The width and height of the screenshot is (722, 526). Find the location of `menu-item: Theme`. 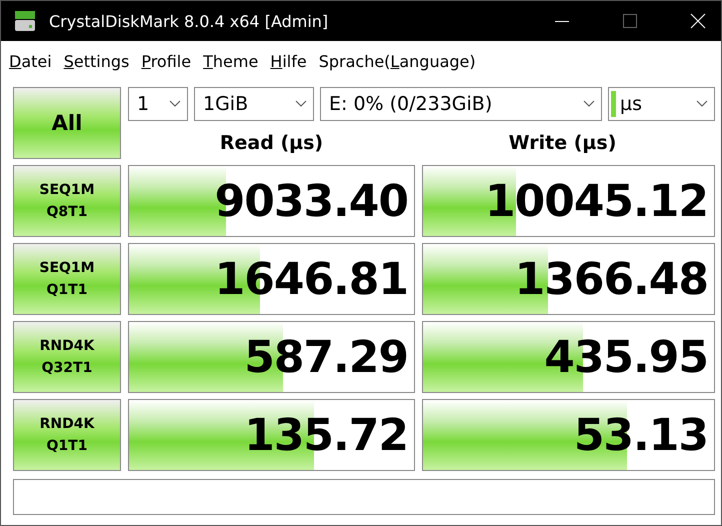

menu-item: Theme is located at coordinates (230, 61).